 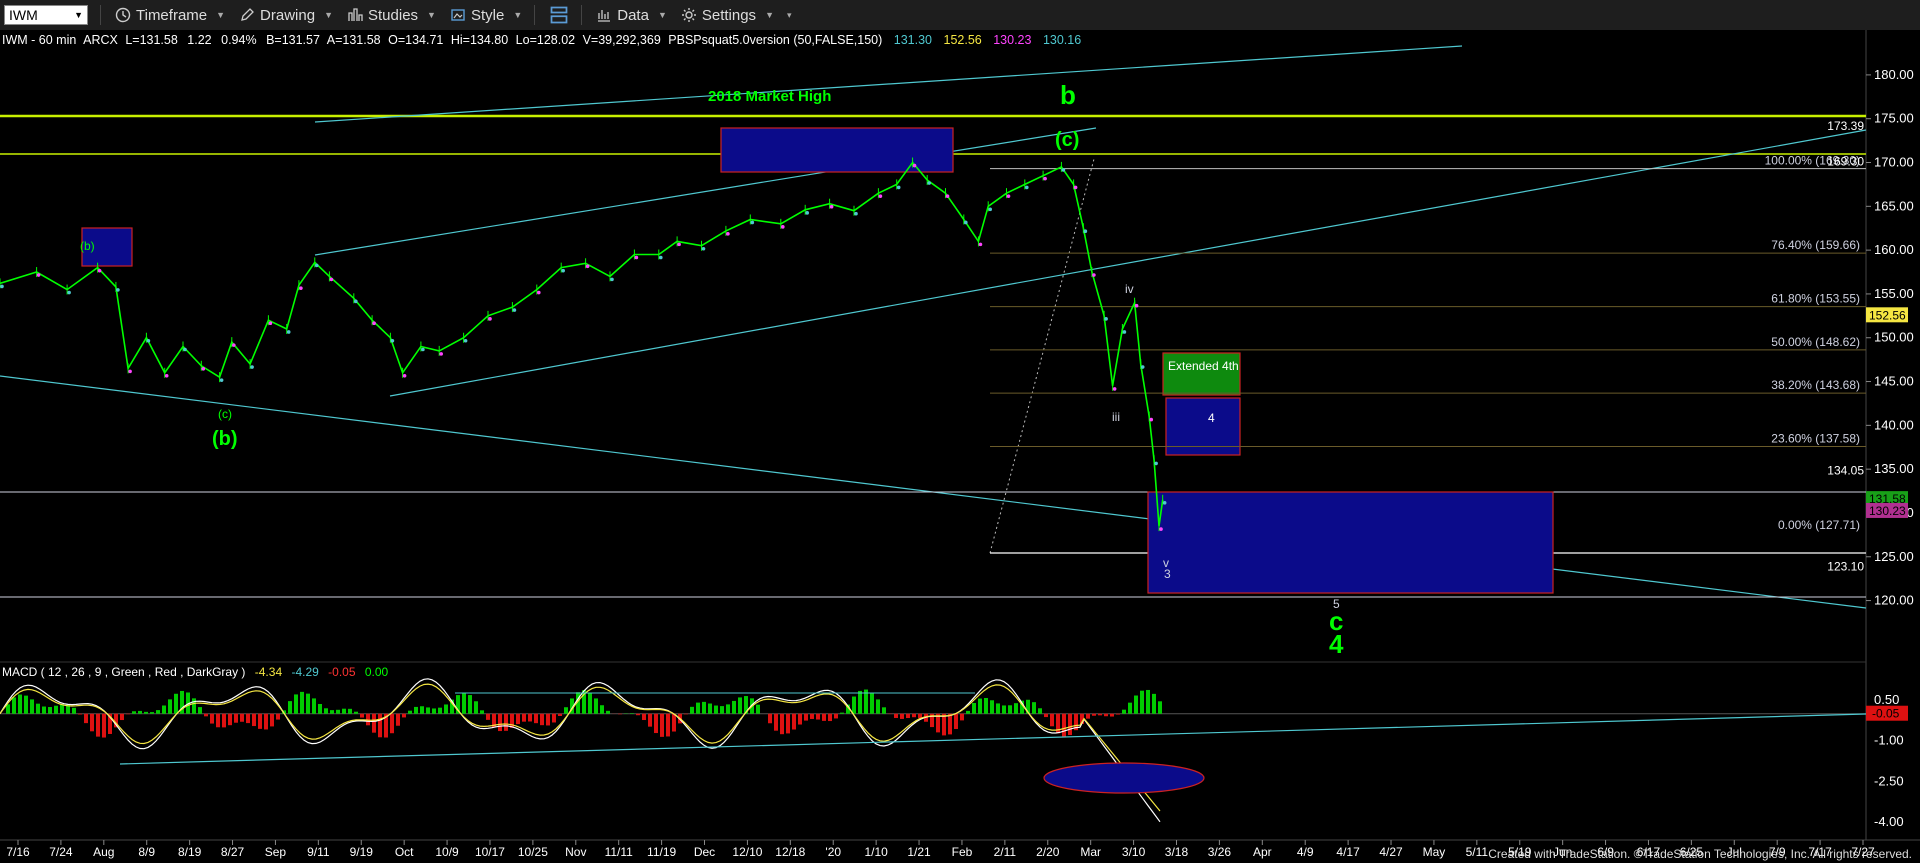 What do you see at coordinates (559, 15) in the screenshot?
I see `layout-button` at bounding box center [559, 15].